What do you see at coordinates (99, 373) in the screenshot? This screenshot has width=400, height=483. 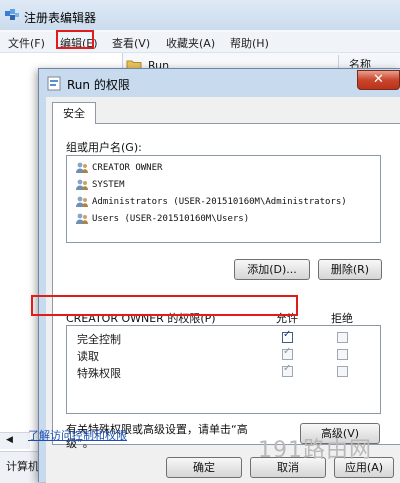 I see `permission-name: 特殊权限` at bounding box center [99, 373].